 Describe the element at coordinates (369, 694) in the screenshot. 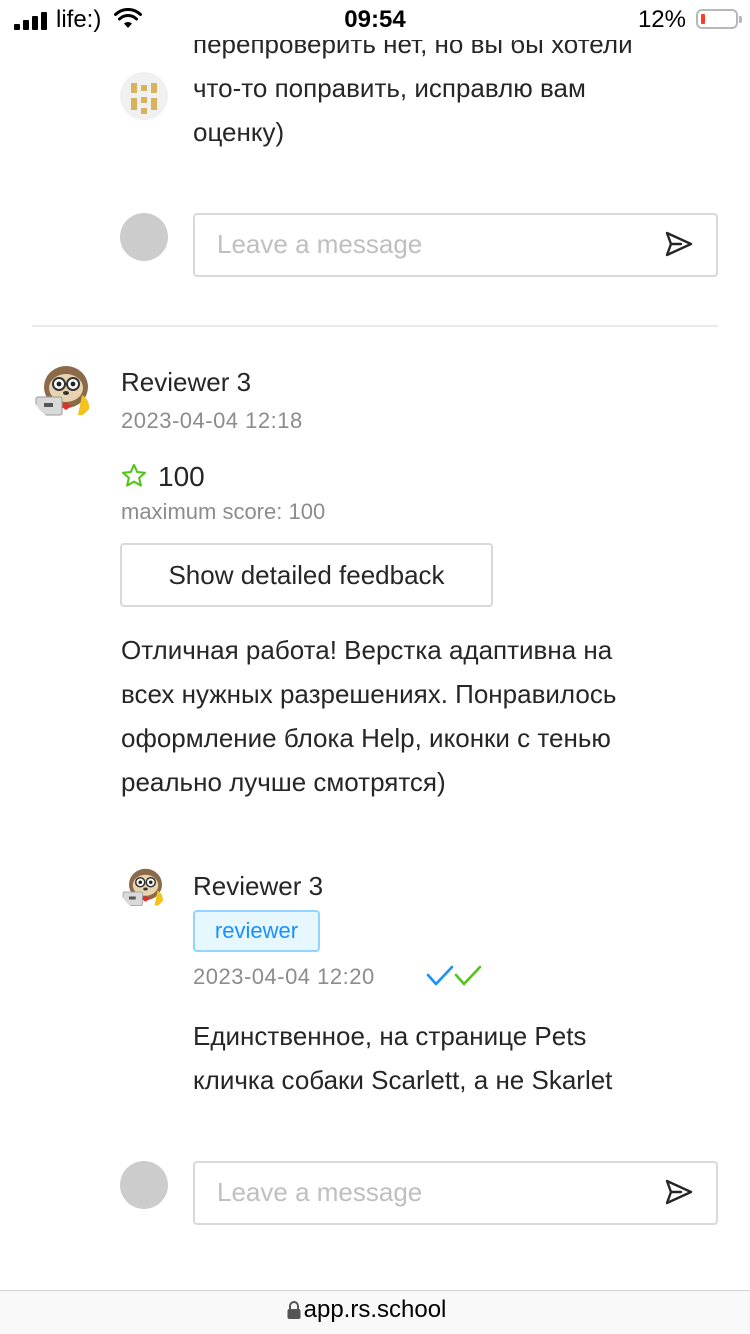

I see `review-line: всех нужных разрешениях. Понравилось` at that location.